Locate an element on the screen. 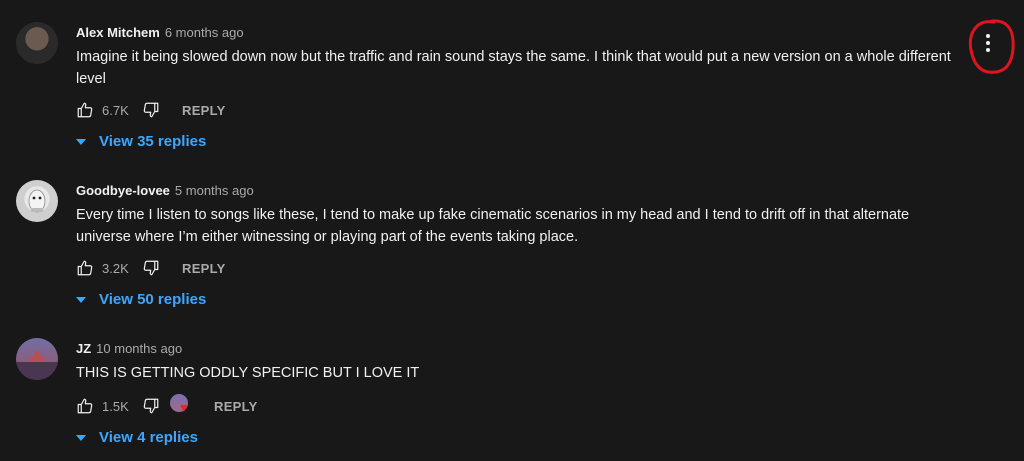  timestamp: 6 months ago is located at coordinates (204, 32).